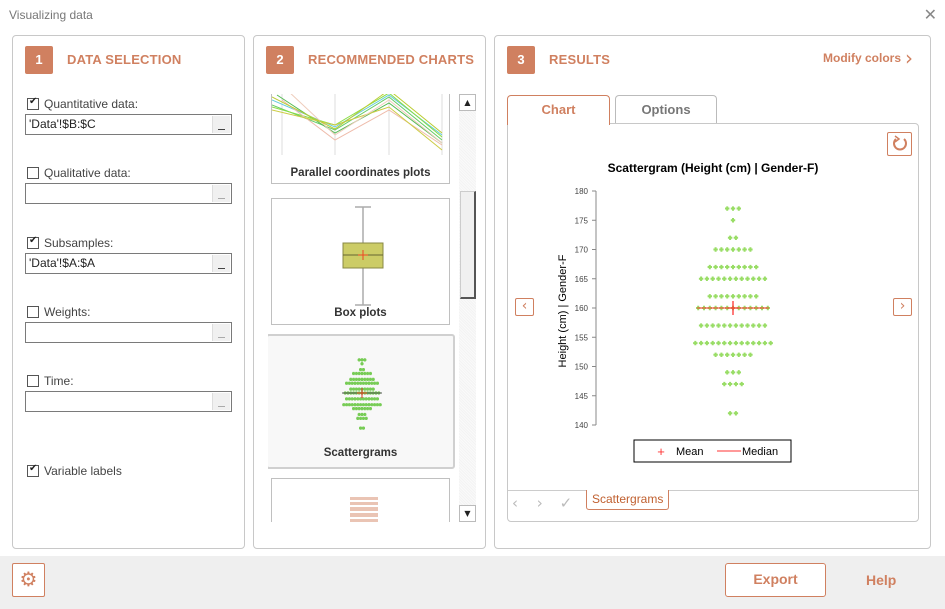 This screenshot has width=945, height=609. What do you see at coordinates (628, 500) in the screenshot?
I see `sheet-tab-scattergrams: Scattergrams` at bounding box center [628, 500].